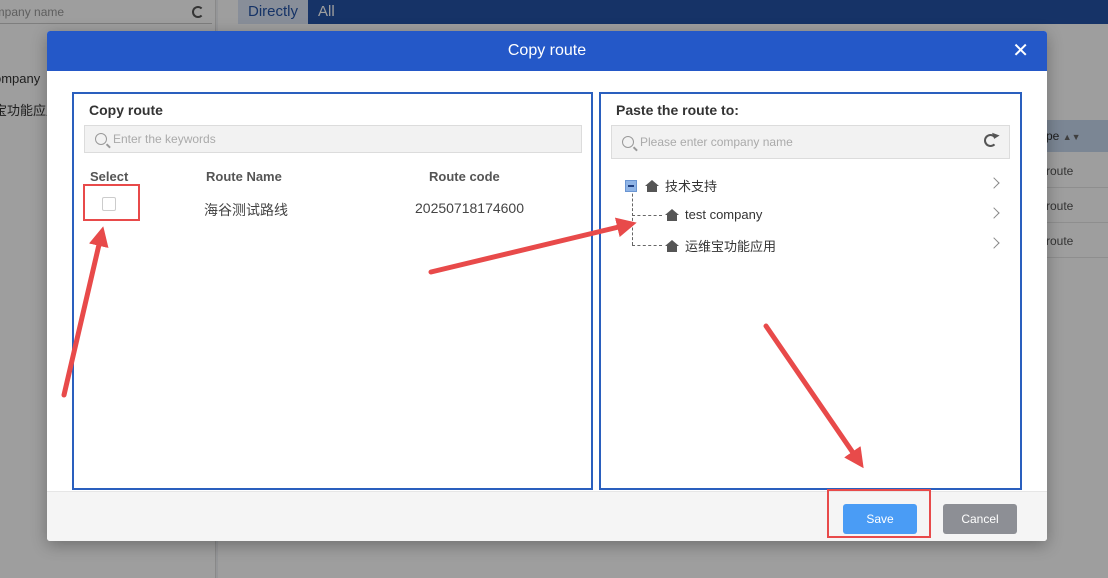 Image resolution: width=1108 pixels, height=578 pixels. I want to click on checkbox-highlight-box, so click(111, 202).